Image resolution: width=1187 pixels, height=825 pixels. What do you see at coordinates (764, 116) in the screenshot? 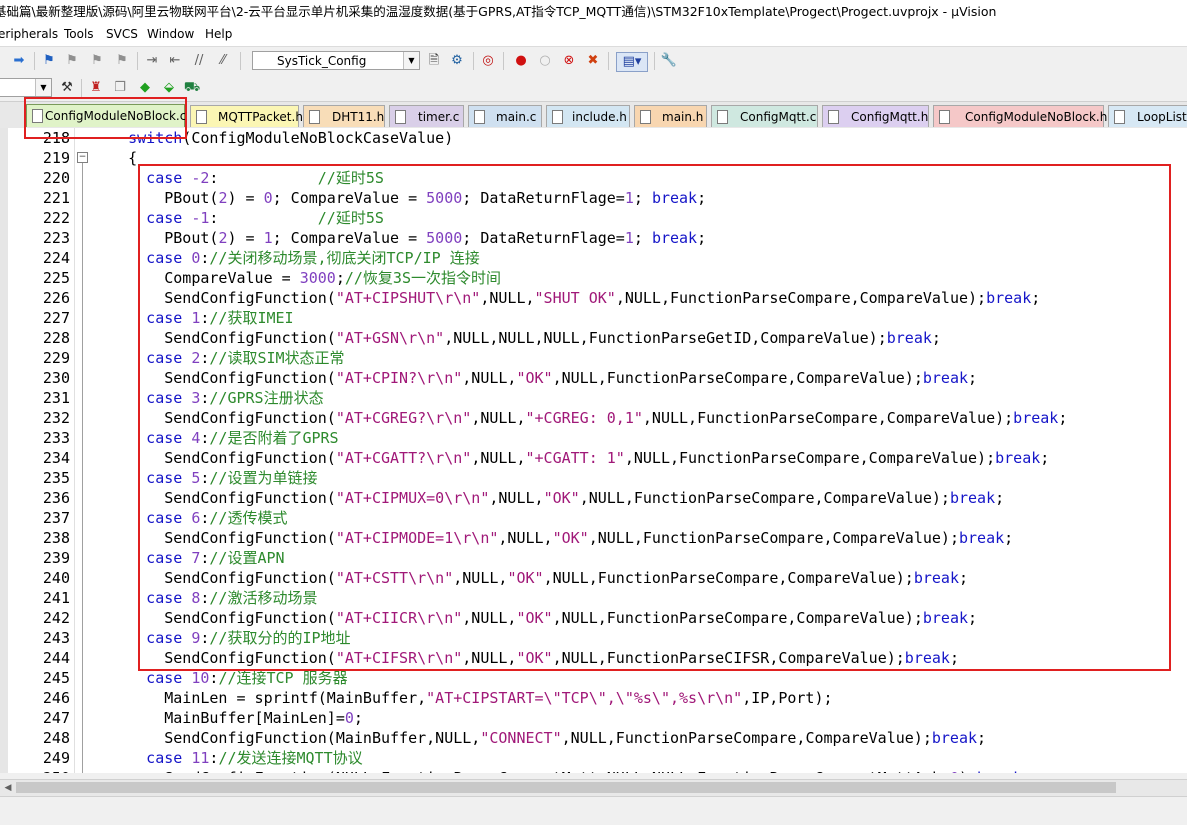
I see `tab-configmqtt-c: ConfigMqtt.c` at bounding box center [764, 116].